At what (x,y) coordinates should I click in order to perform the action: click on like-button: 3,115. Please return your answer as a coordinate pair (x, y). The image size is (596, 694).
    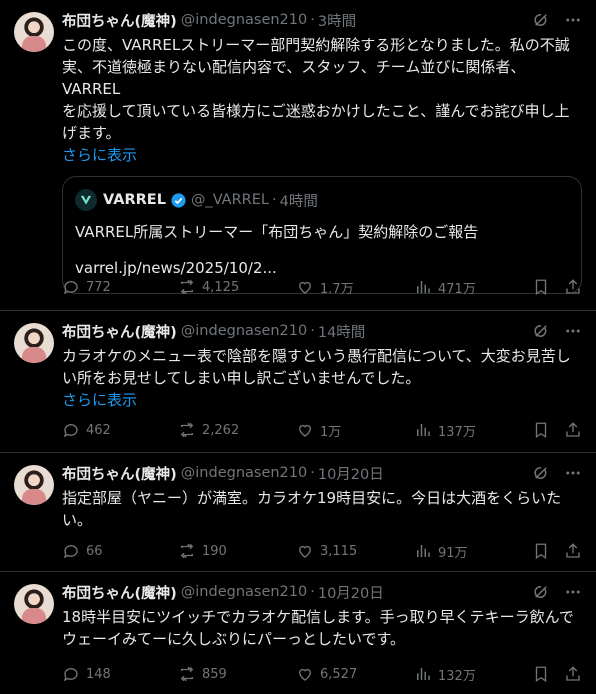
    Looking at the image, I should click on (326, 551).